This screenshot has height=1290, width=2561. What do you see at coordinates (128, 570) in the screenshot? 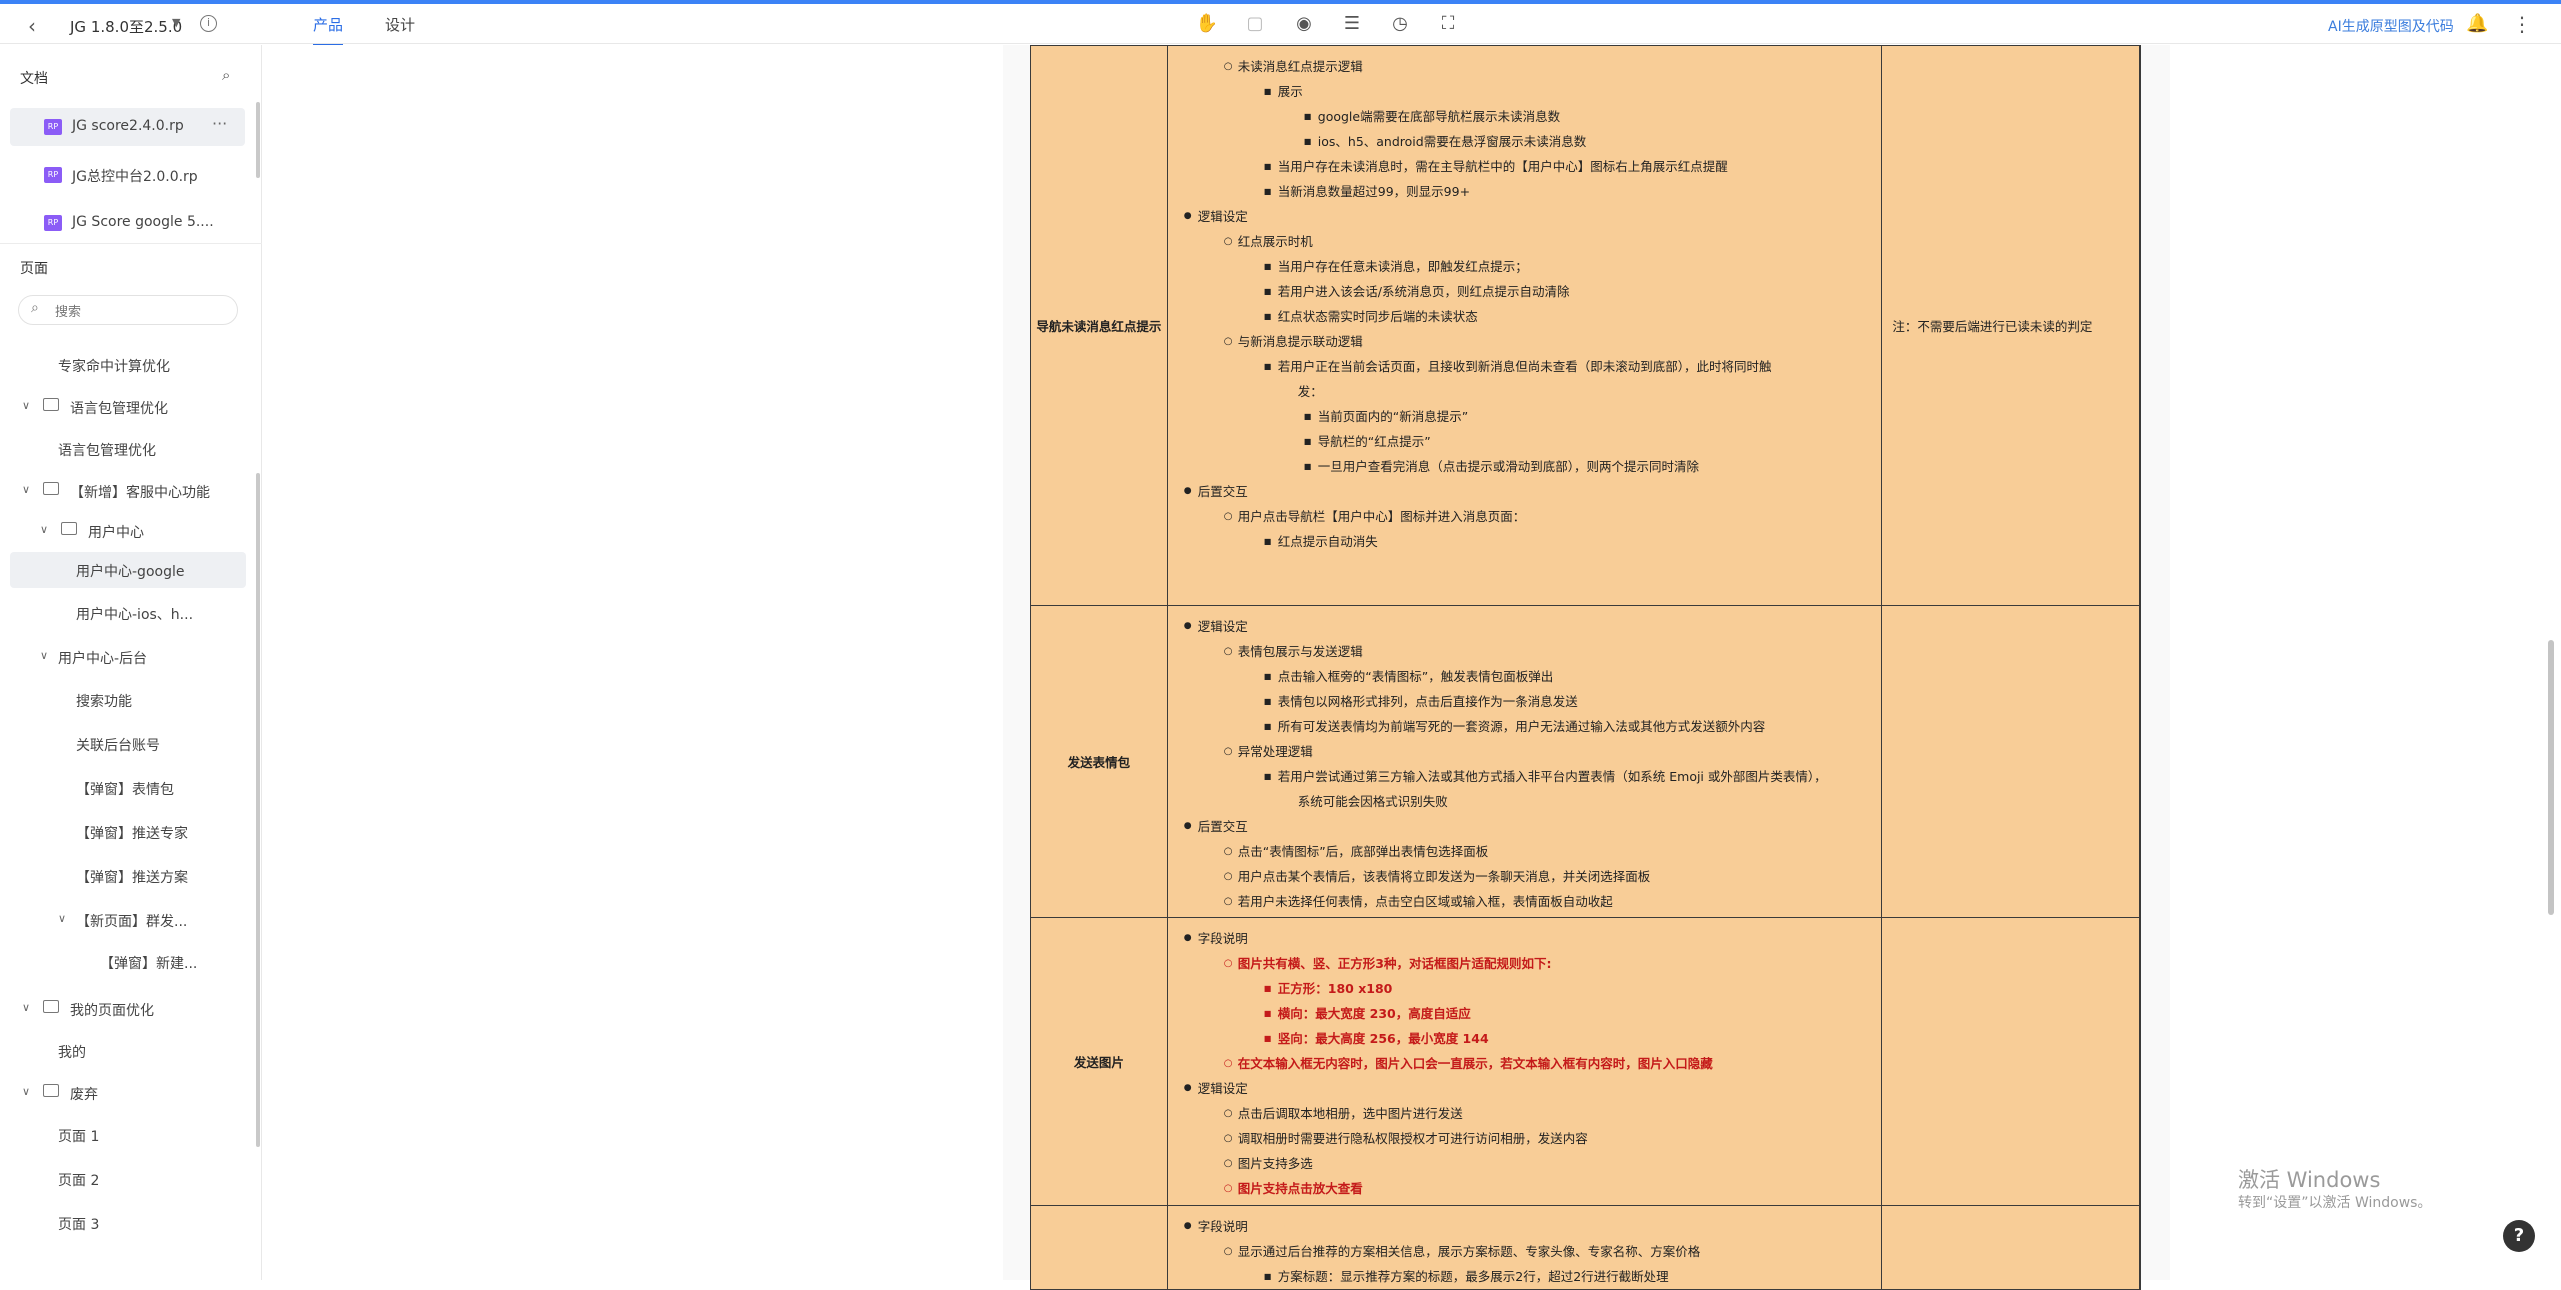
I see `tree-item-selected: 用户中心-google` at bounding box center [128, 570].